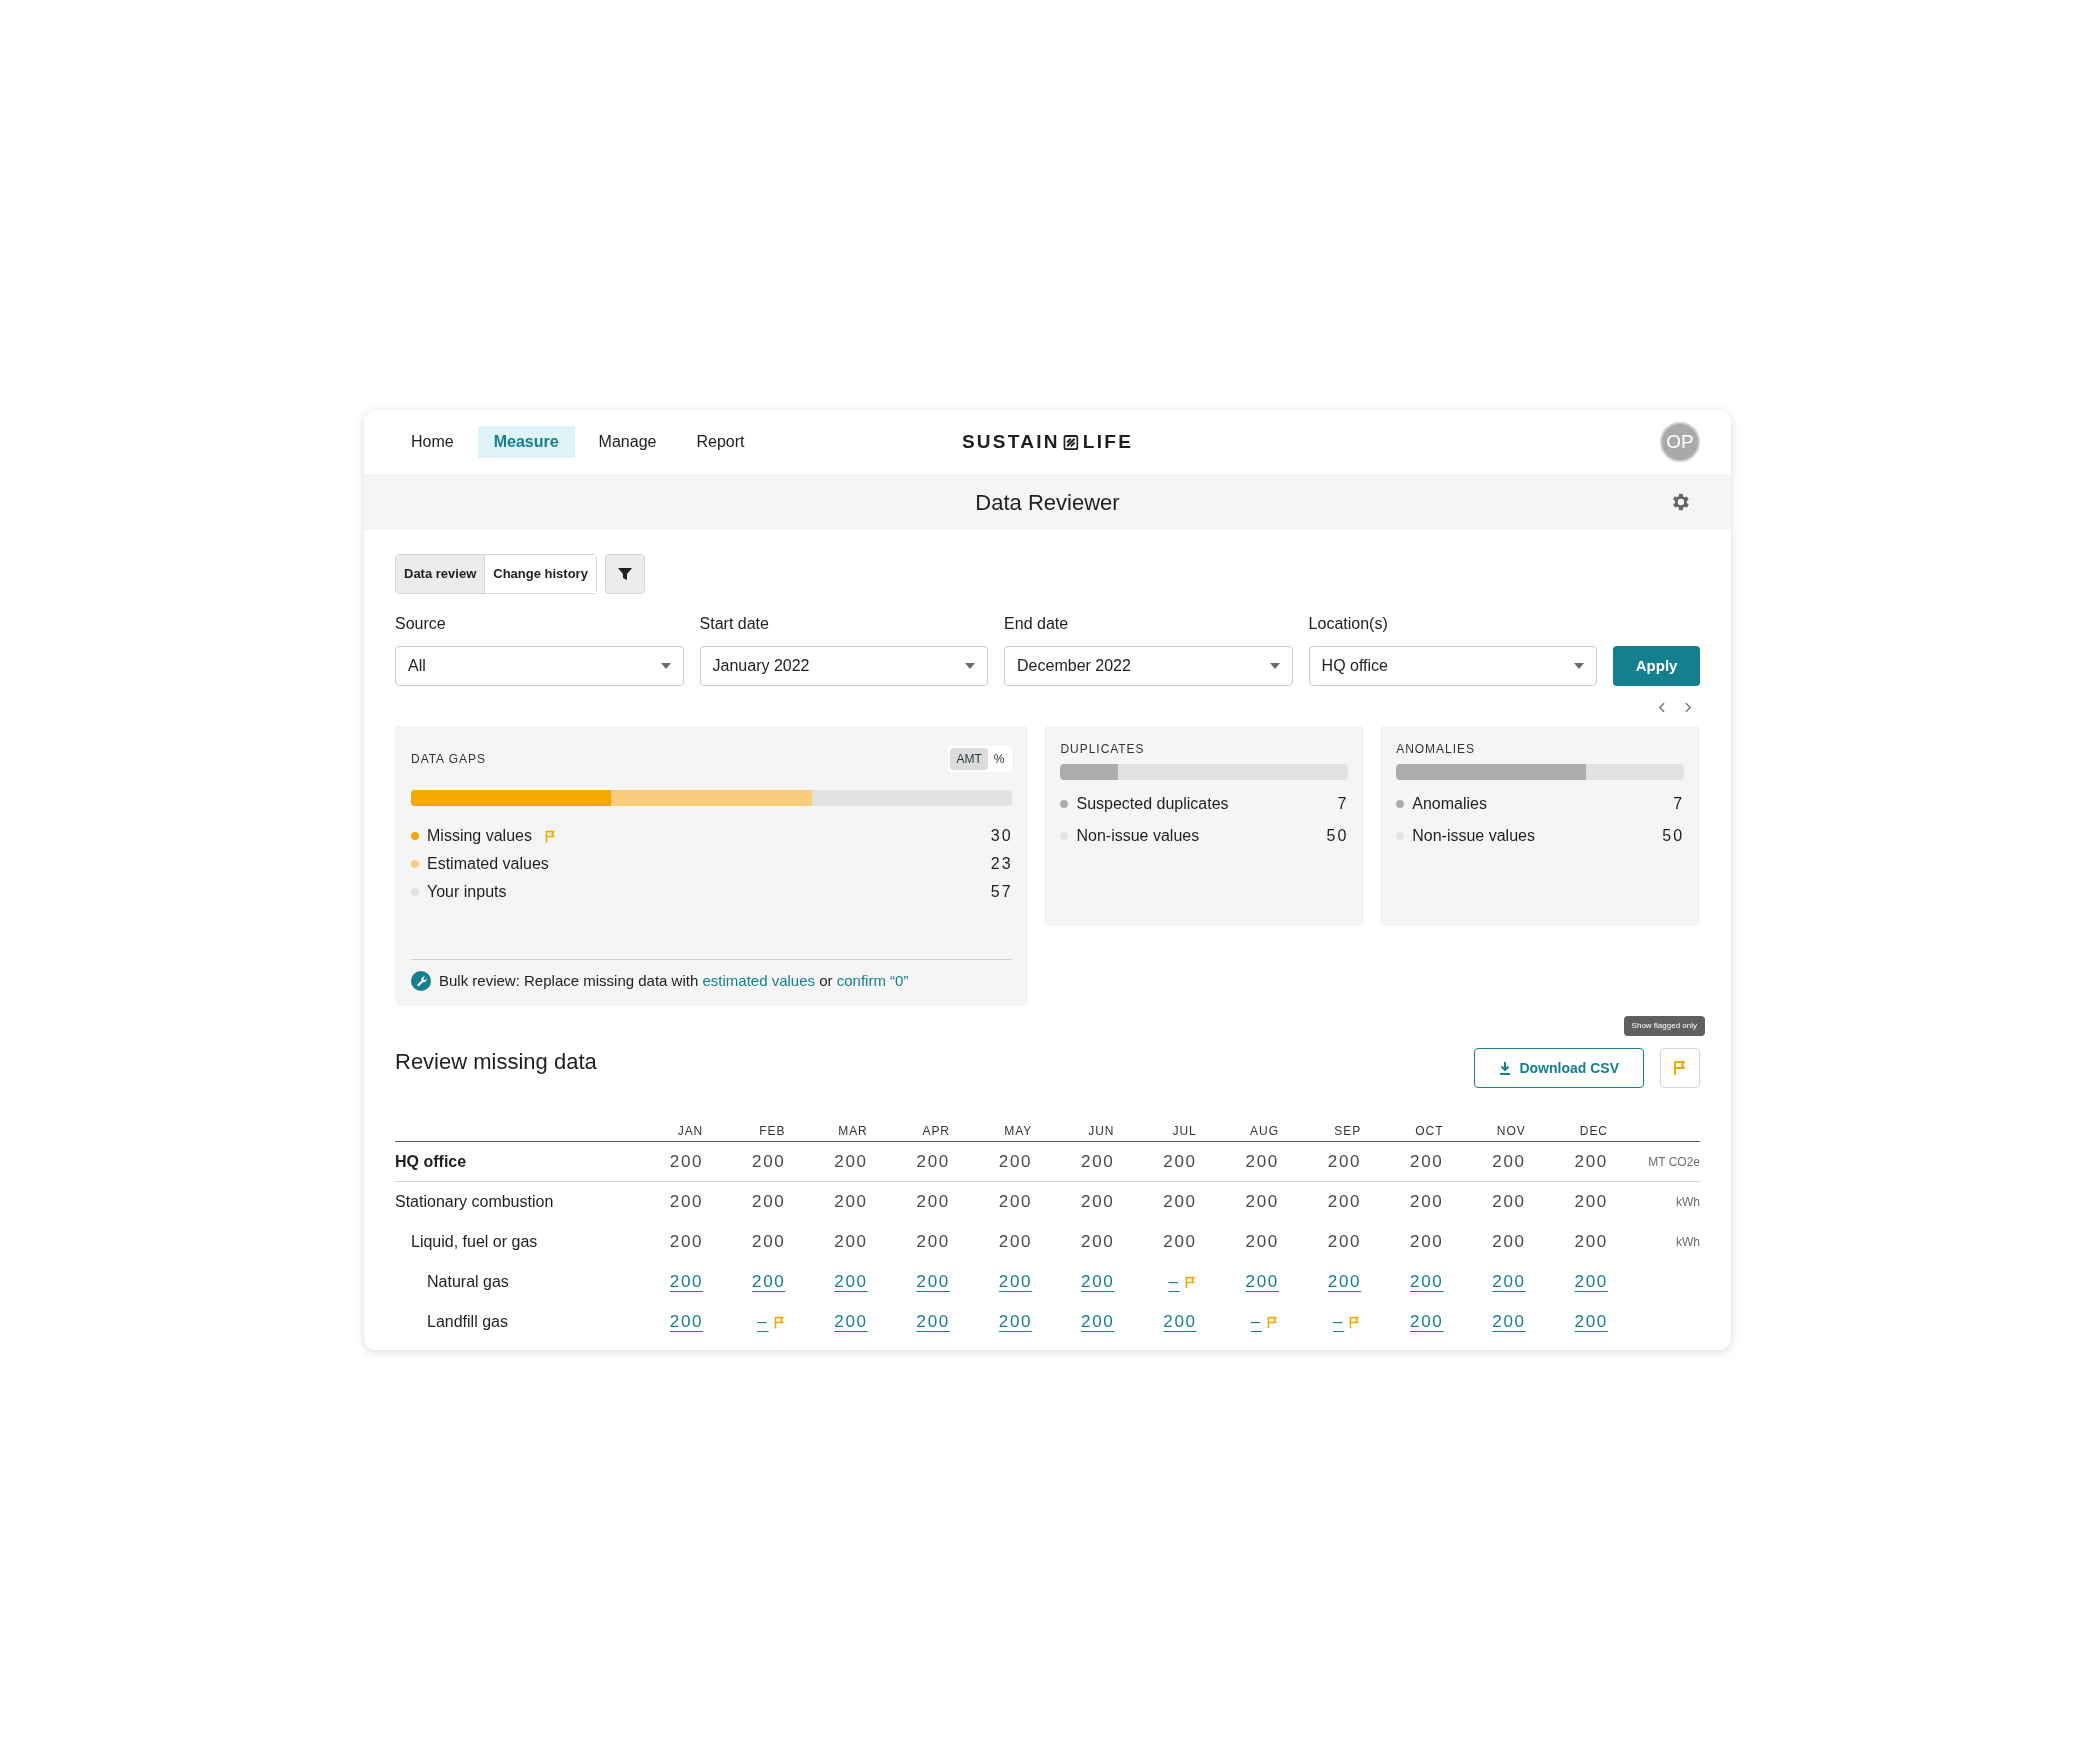 Image resolution: width=2095 pixels, height=1760 pixels. What do you see at coordinates (1037, 624) in the screenshot?
I see `field-label: End date` at bounding box center [1037, 624].